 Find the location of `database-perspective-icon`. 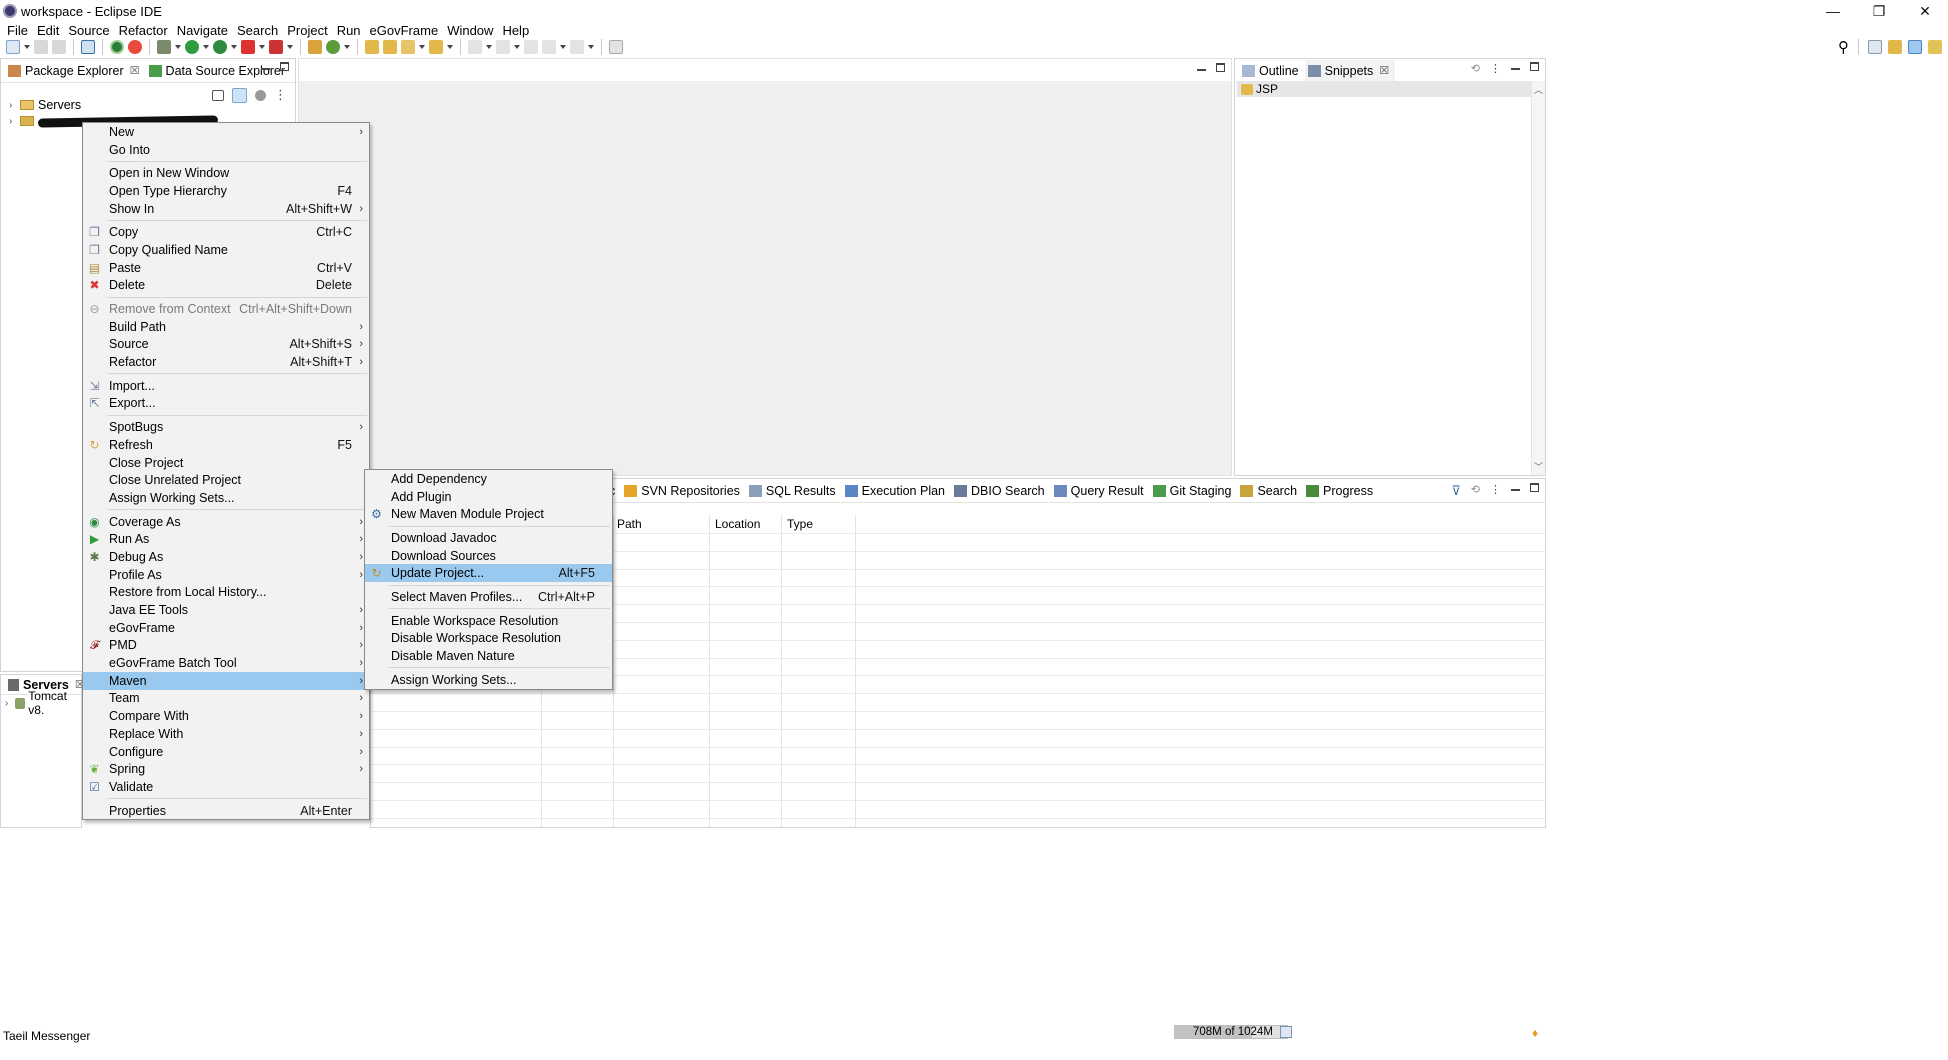

database-perspective-icon is located at coordinates (1935, 47).